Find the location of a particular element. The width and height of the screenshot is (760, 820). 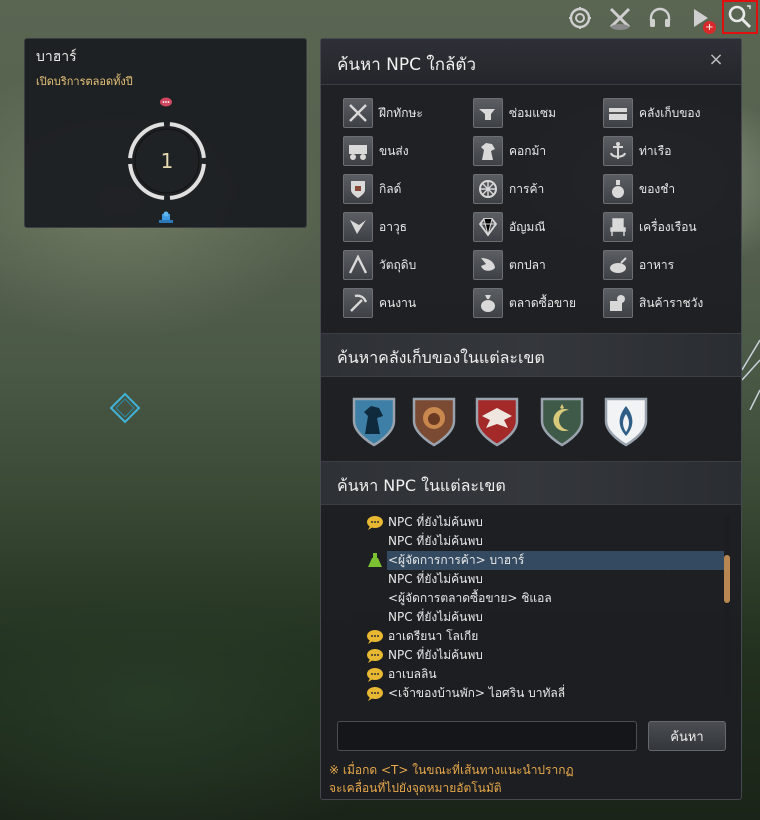

skill-icon is located at coordinates (358, 113).